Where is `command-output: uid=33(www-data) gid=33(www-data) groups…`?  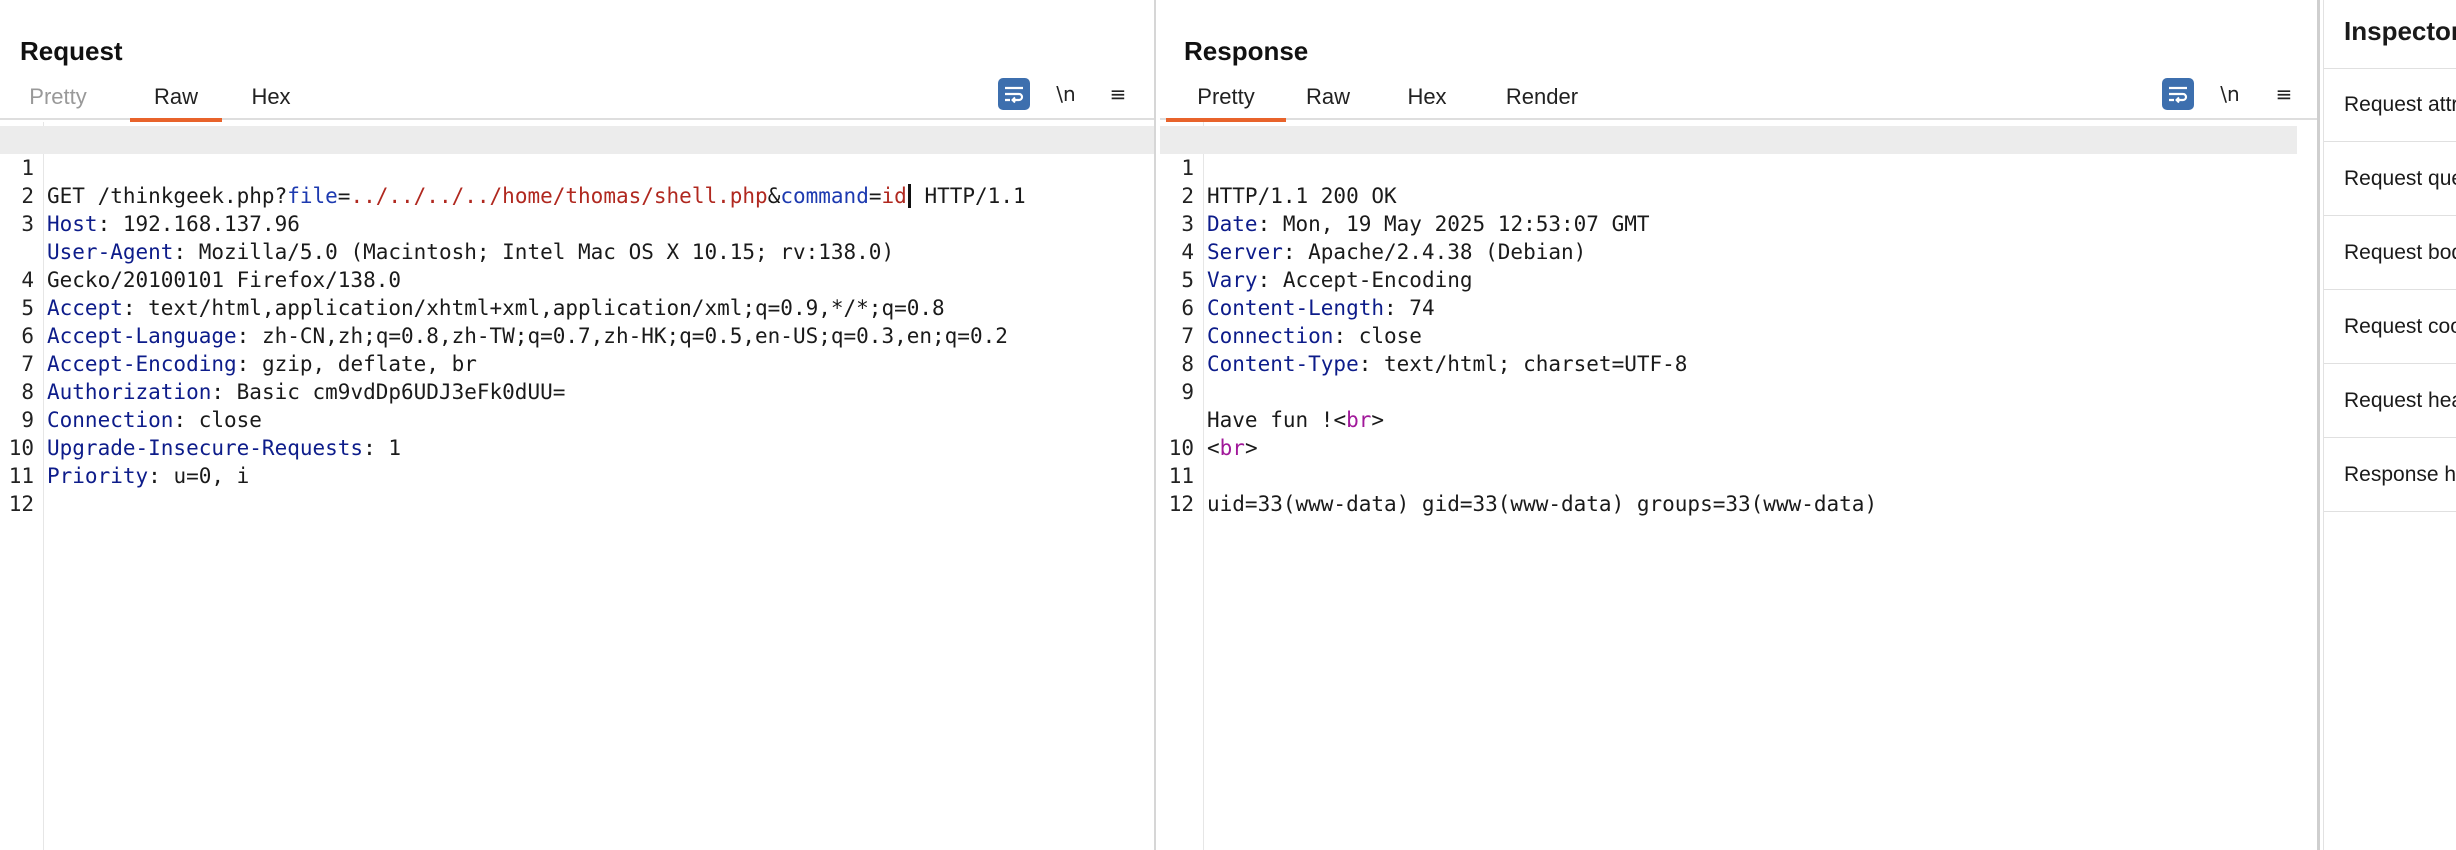
command-output: uid=33(www-data) gid=33(www-data) groups… is located at coordinates (1542, 504).